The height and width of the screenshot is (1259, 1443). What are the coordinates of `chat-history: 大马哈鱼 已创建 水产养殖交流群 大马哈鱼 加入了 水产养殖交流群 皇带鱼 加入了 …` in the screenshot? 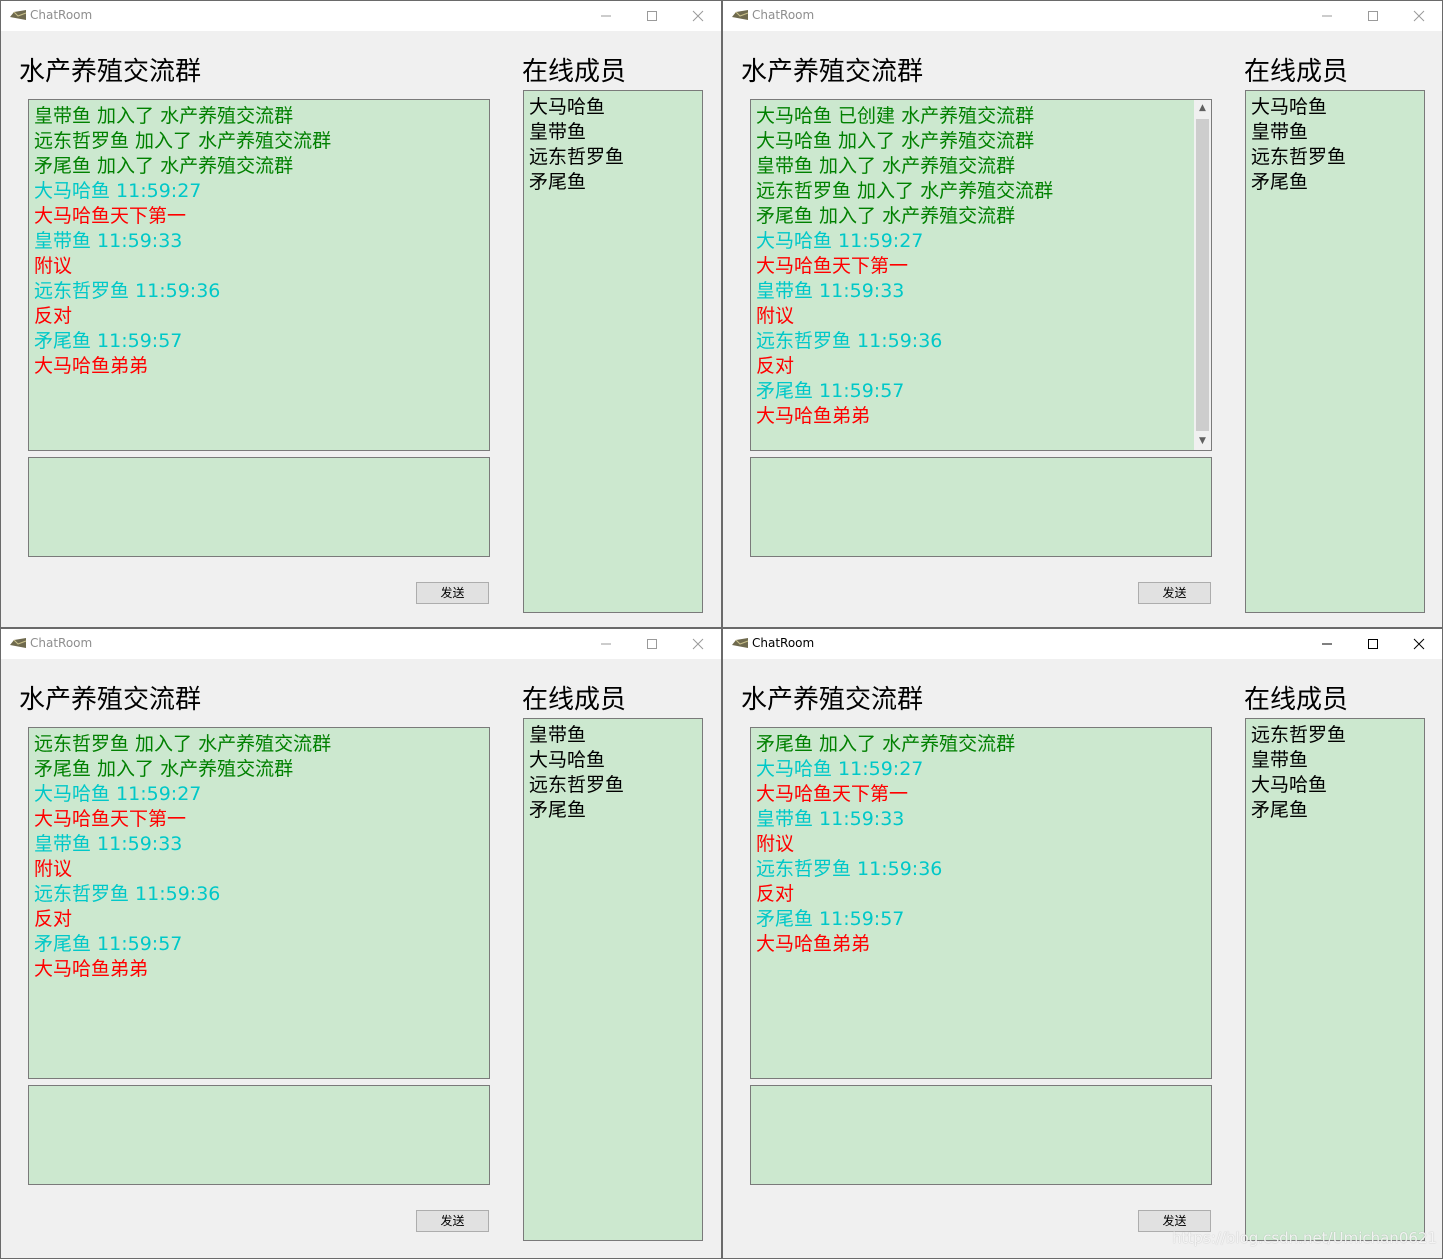 It's located at (981, 275).